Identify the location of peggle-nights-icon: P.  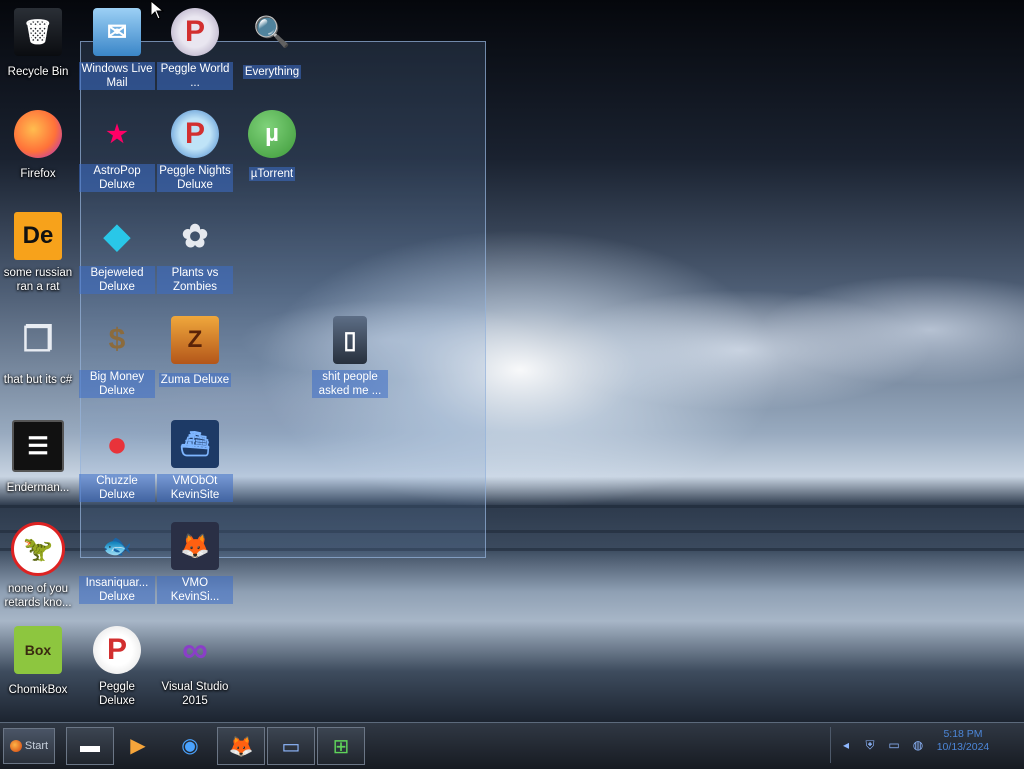
(195, 134).